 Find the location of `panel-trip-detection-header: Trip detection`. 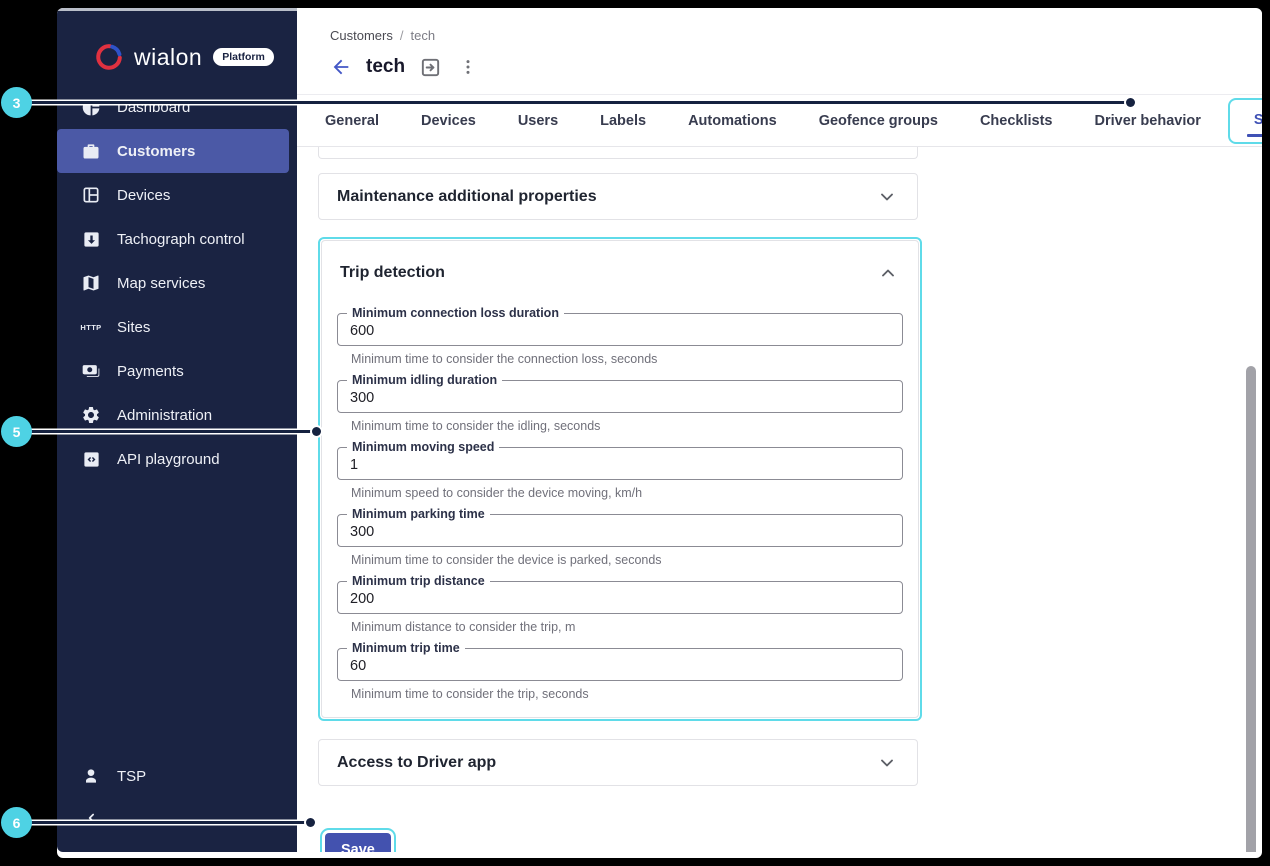

panel-trip-detection-header: Trip detection is located at coordinates (620, 273).